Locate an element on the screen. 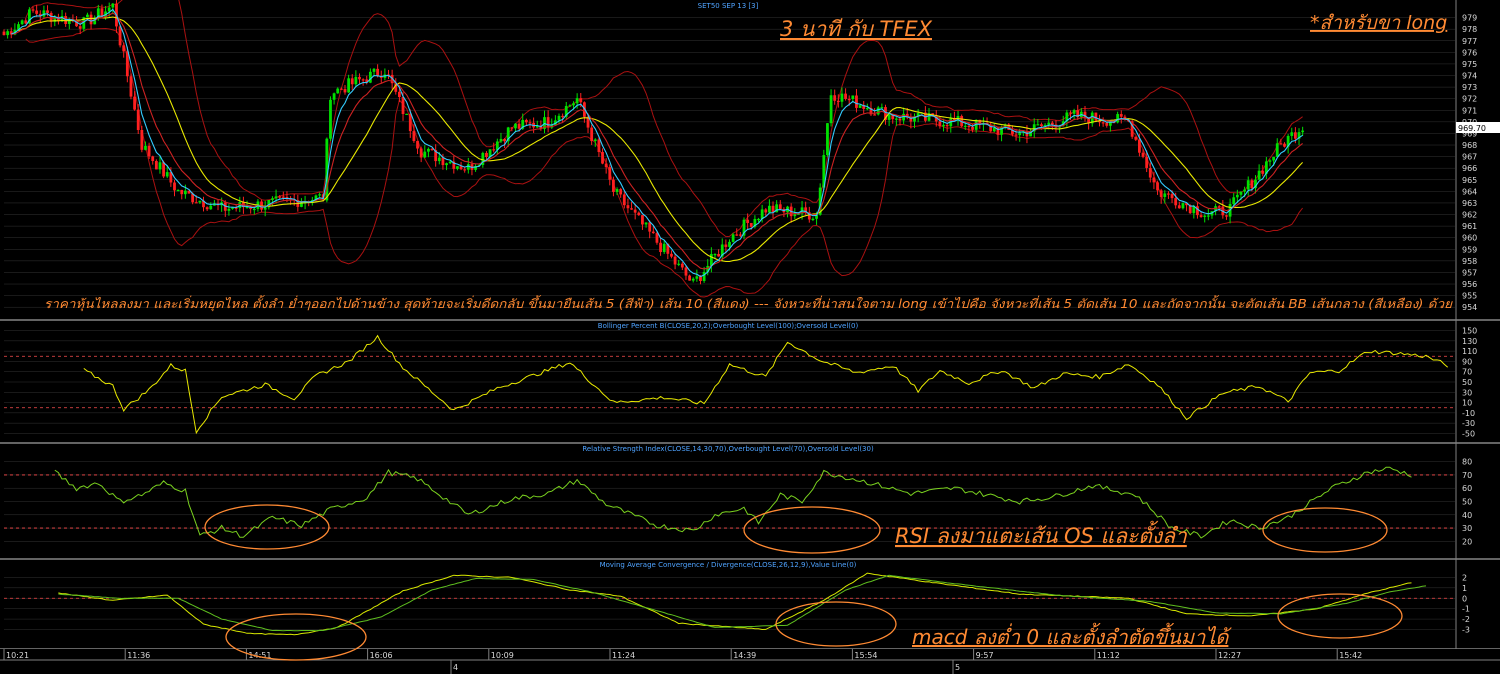 Image resolution: width=1500 pixels, height=674 pixels. pb-tick-label: 90 is located at coordinates (1467, 361).